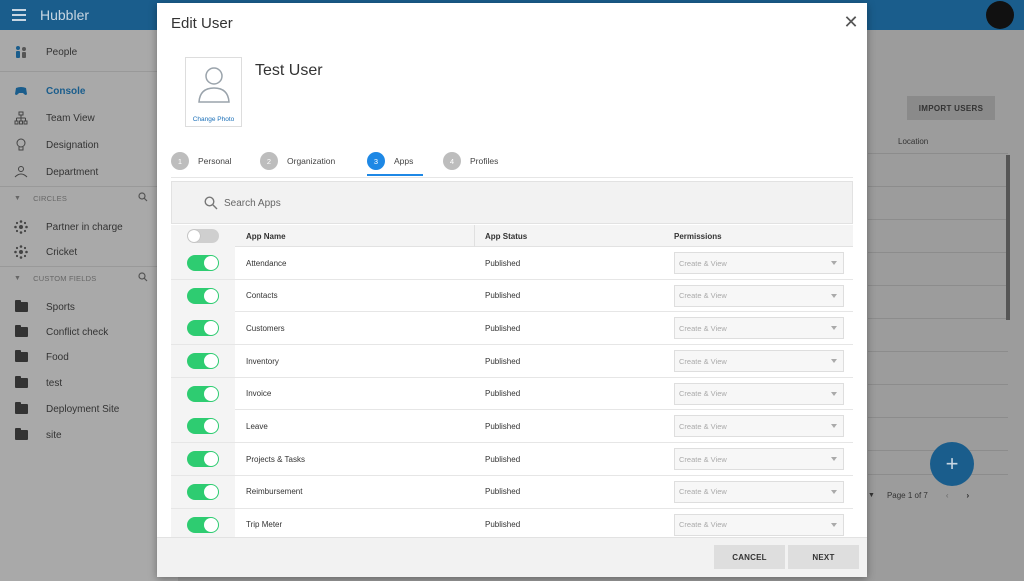 The height and width of the screenshot is (581, 1024). I want to click on user-avatar, so click(1000, 15).